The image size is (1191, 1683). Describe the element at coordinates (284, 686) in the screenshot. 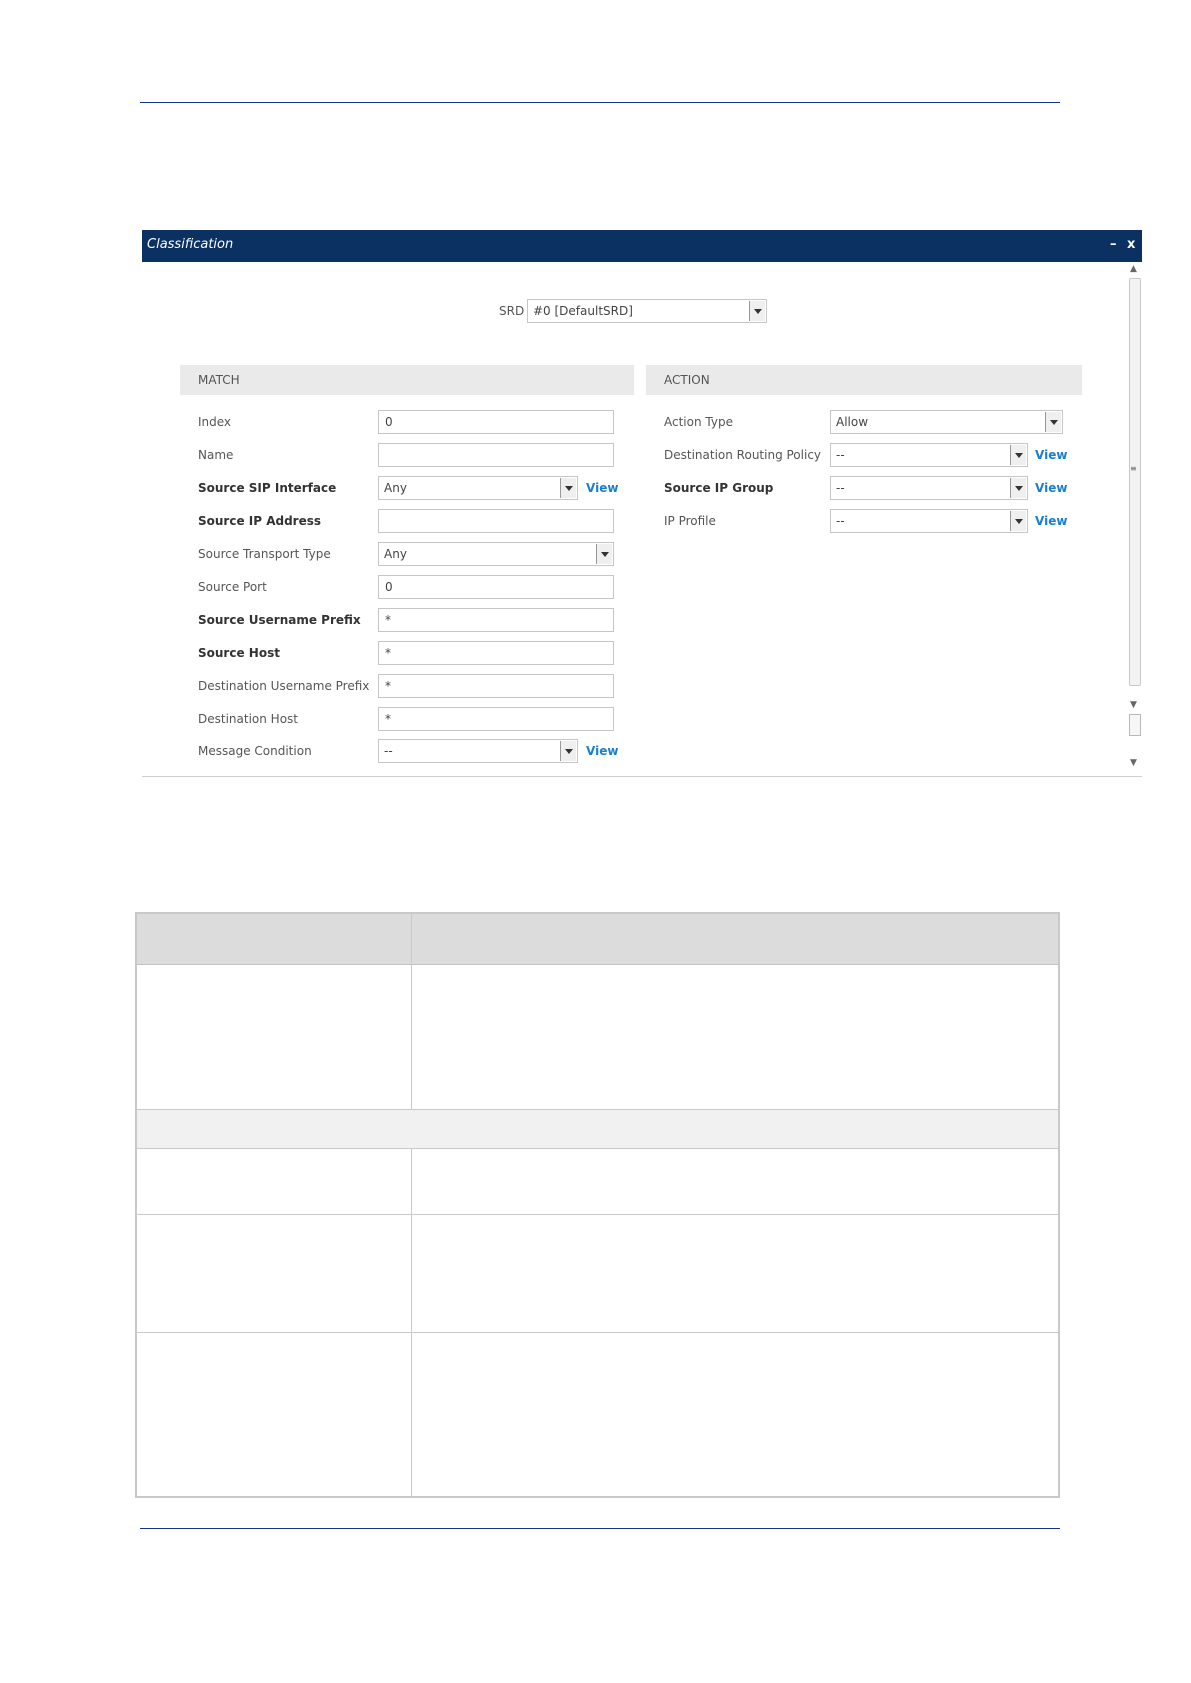

I see `destination-username-prefix-label: Destination Username Prefix` at that location.